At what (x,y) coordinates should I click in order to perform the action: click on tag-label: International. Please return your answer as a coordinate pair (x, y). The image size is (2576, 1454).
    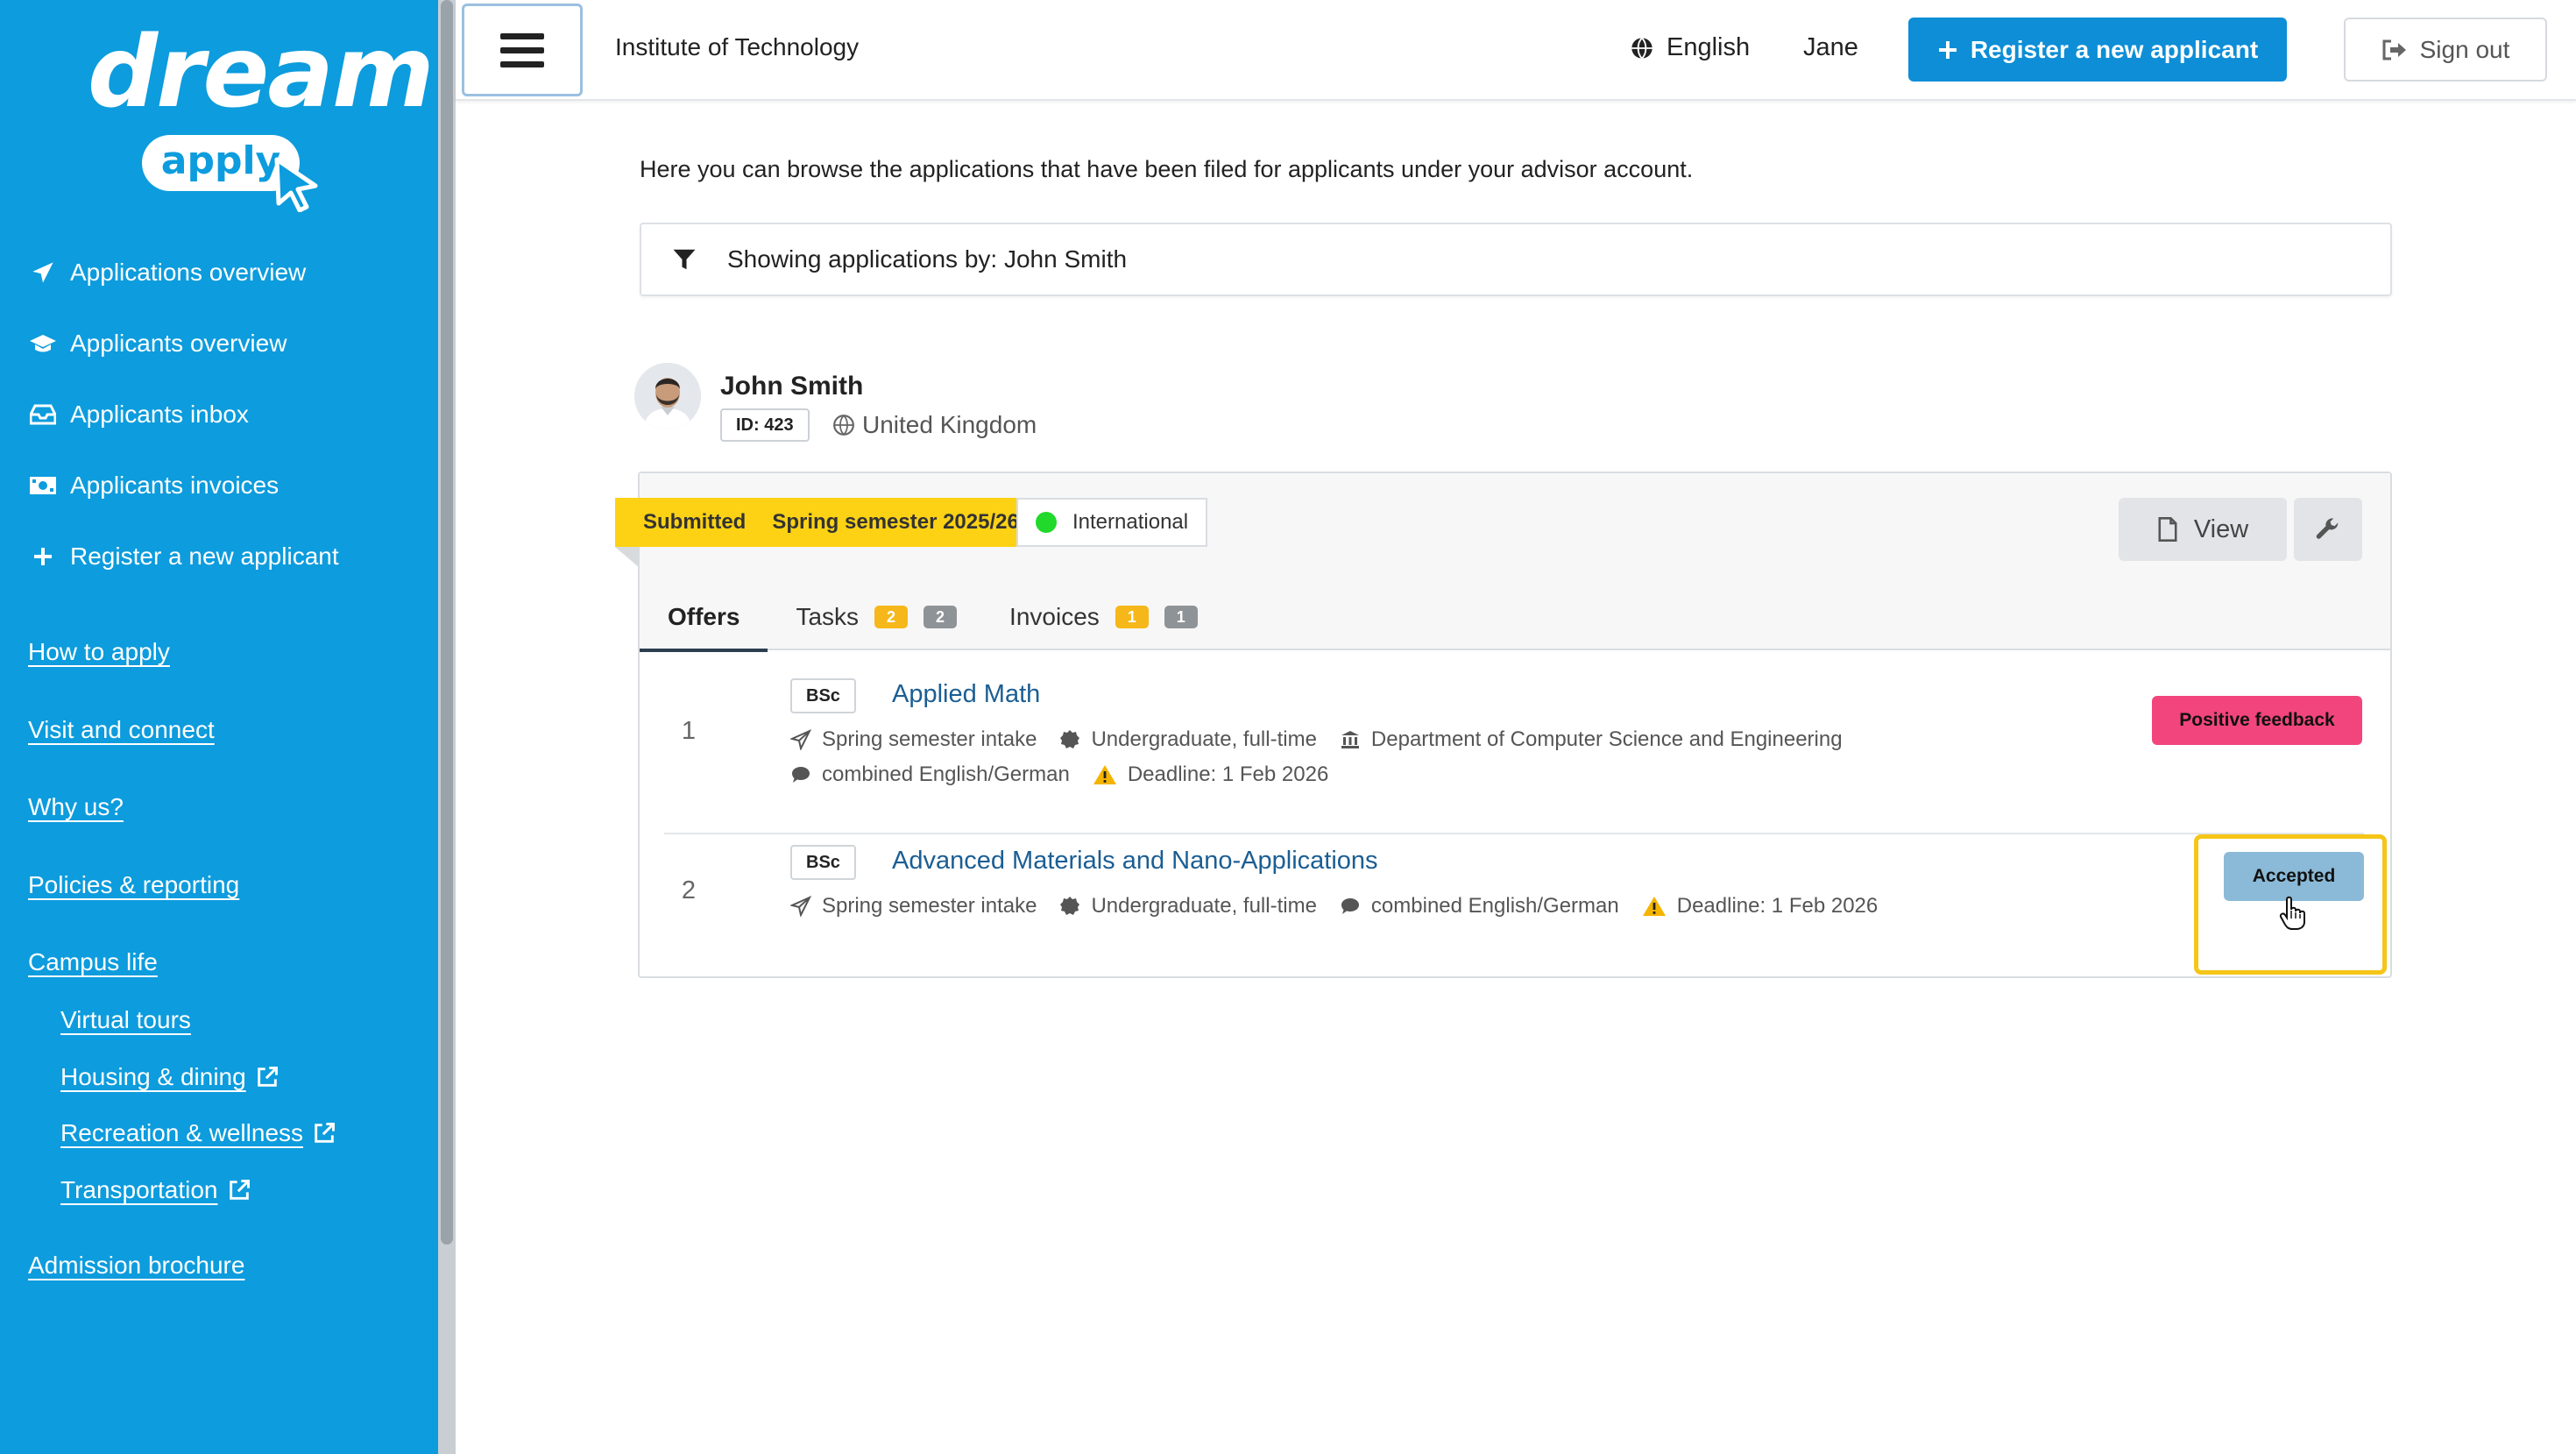
    Looking at the image, I should click on (1130, 522).